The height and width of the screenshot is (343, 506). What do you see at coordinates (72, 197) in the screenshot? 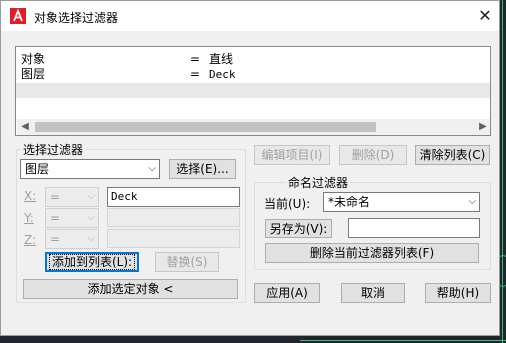
I see `x-operator-select: = ⌵` at bounding box center [72, 197].